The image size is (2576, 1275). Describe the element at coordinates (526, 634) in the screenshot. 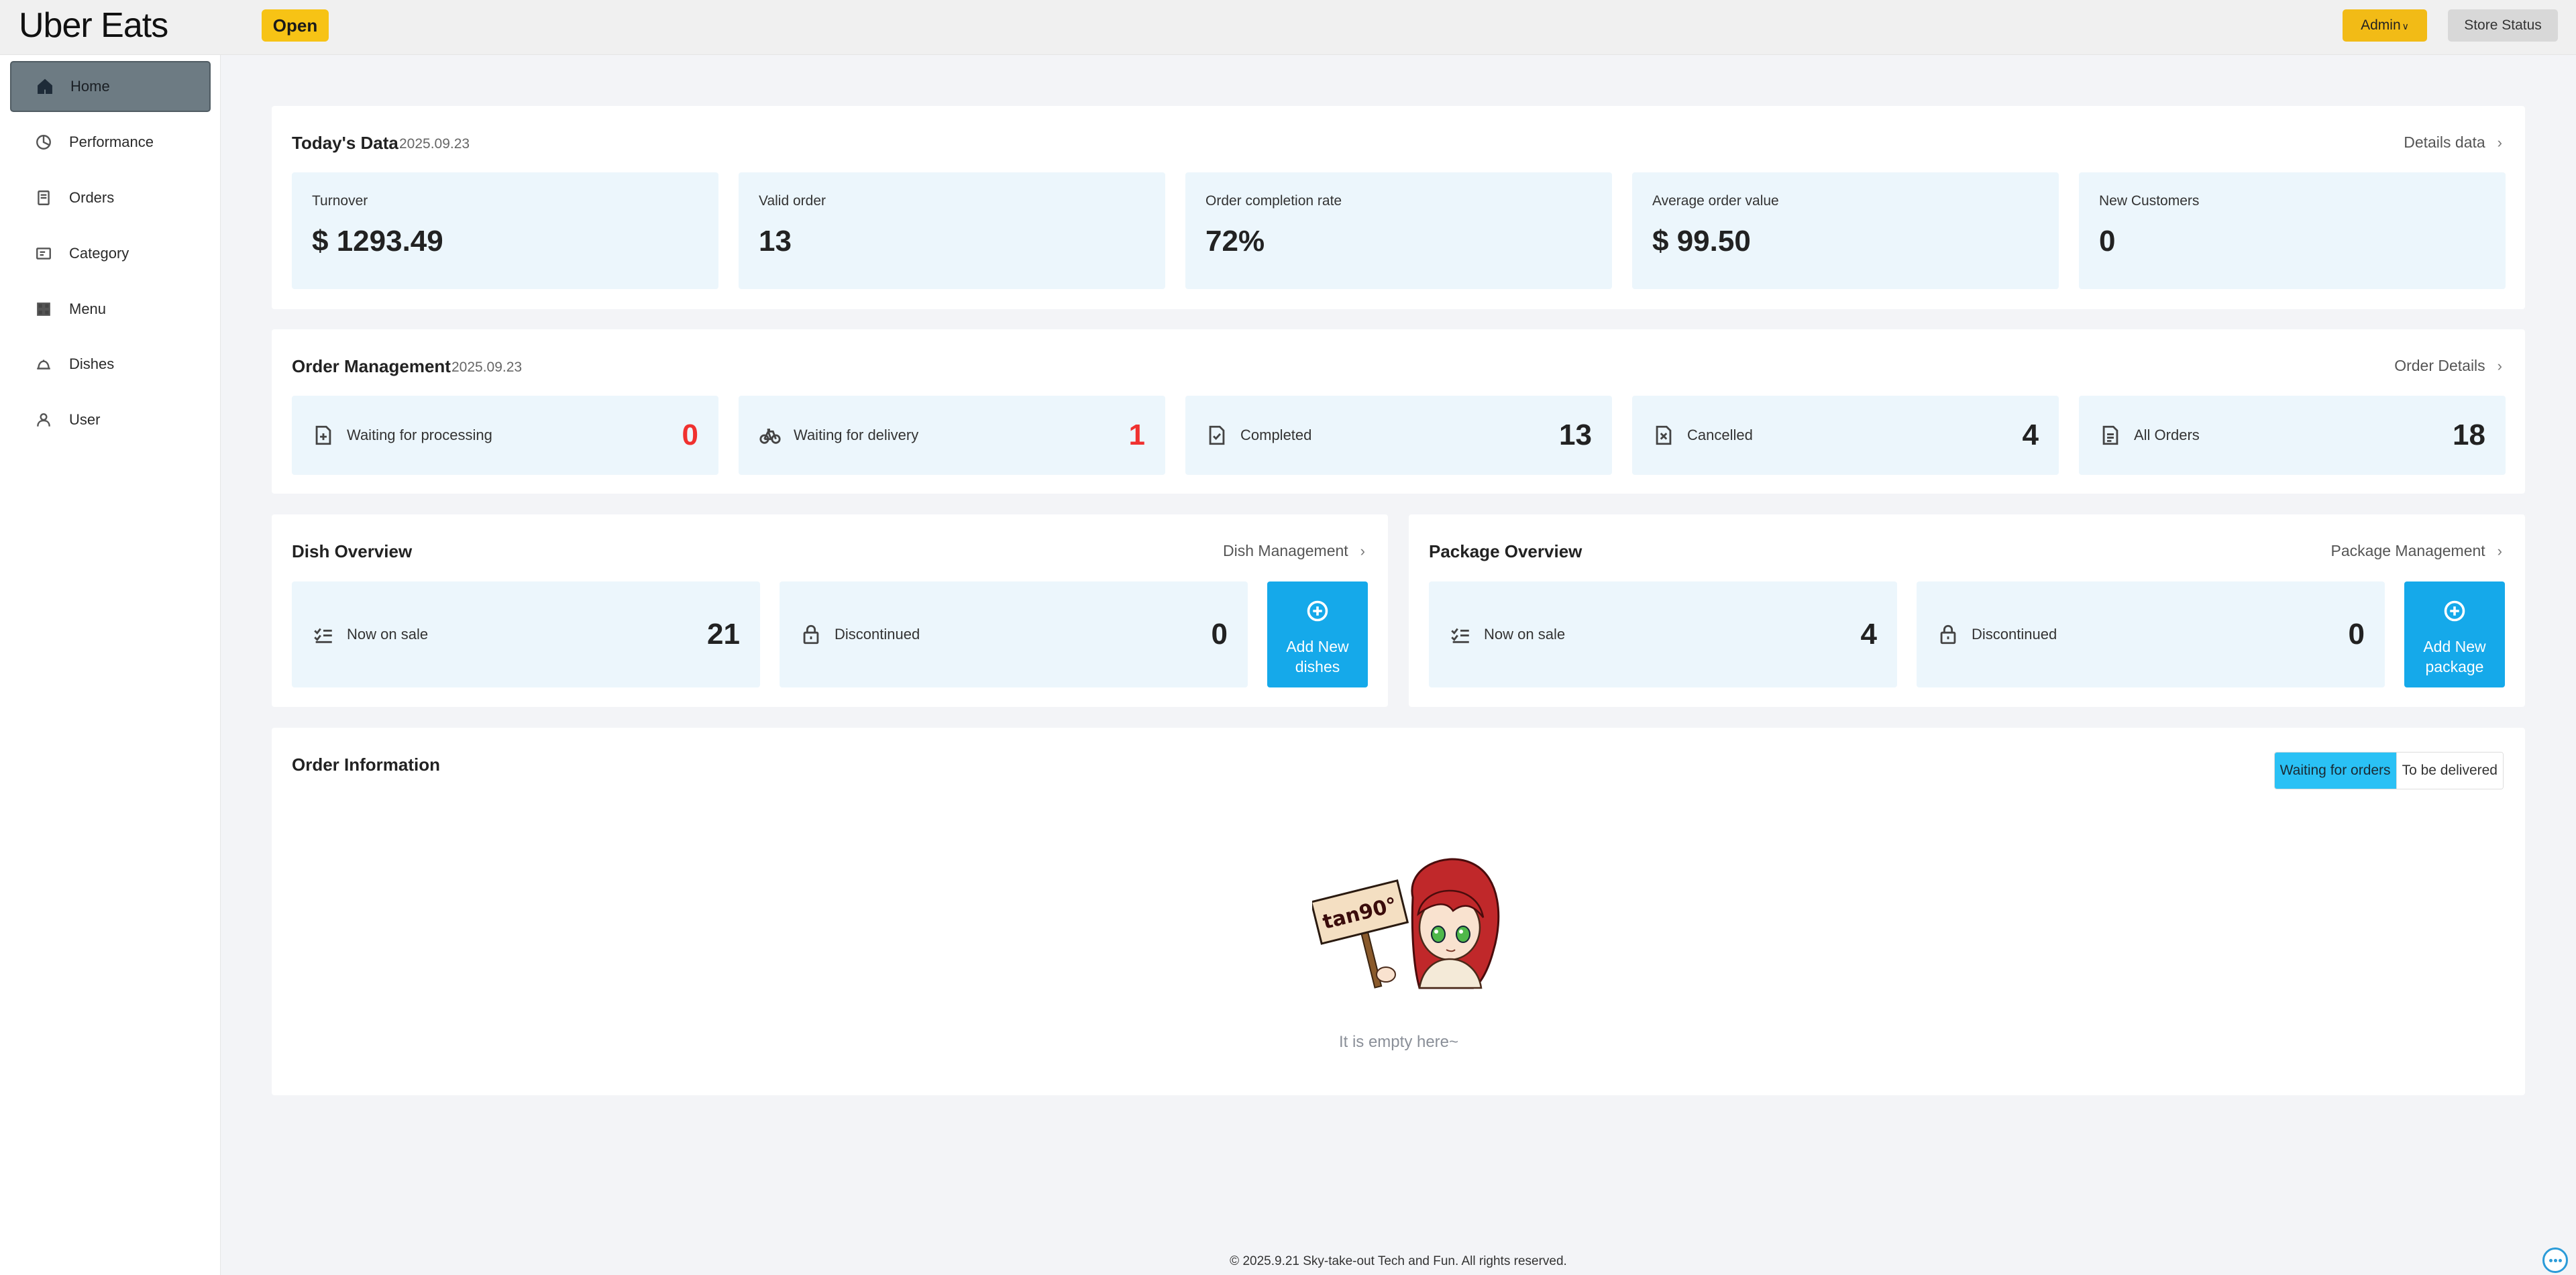

I see `dish-on-sale-card: Now on sale 21` at that location.